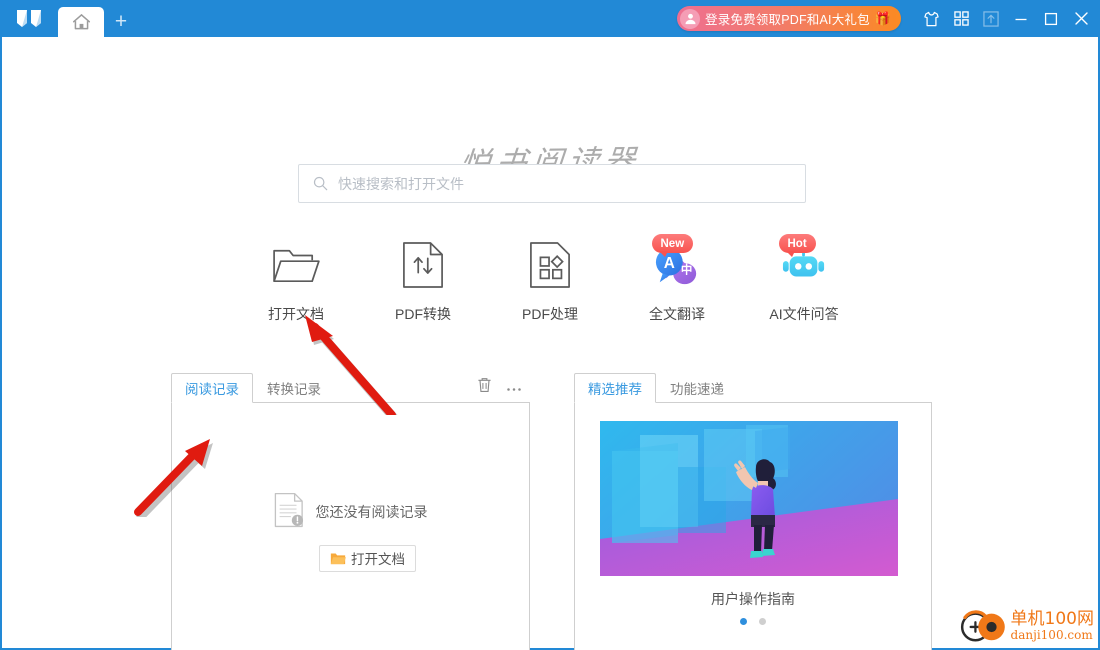  Describe the element at coordinates (1051, 634) in the screenshot. I see `watermark-en: danji100.com` at that location.